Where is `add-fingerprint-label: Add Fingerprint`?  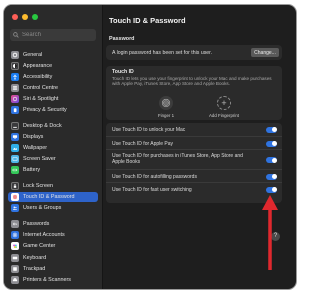
add-fingerprint-label: Add Fingerprint is located at coordinates (224, 115).